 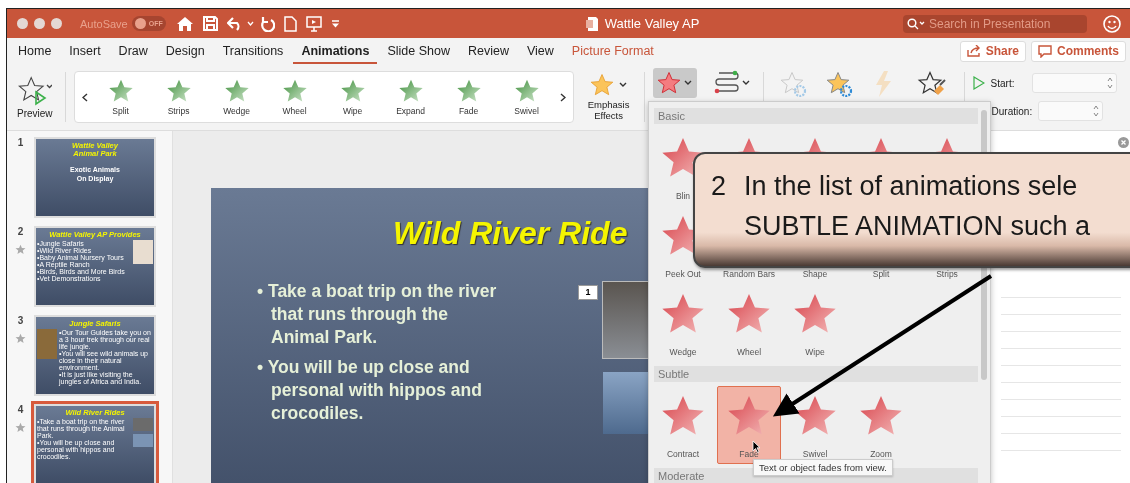 I want to click on animation-option: Wheel, so click(x=749, y=323).